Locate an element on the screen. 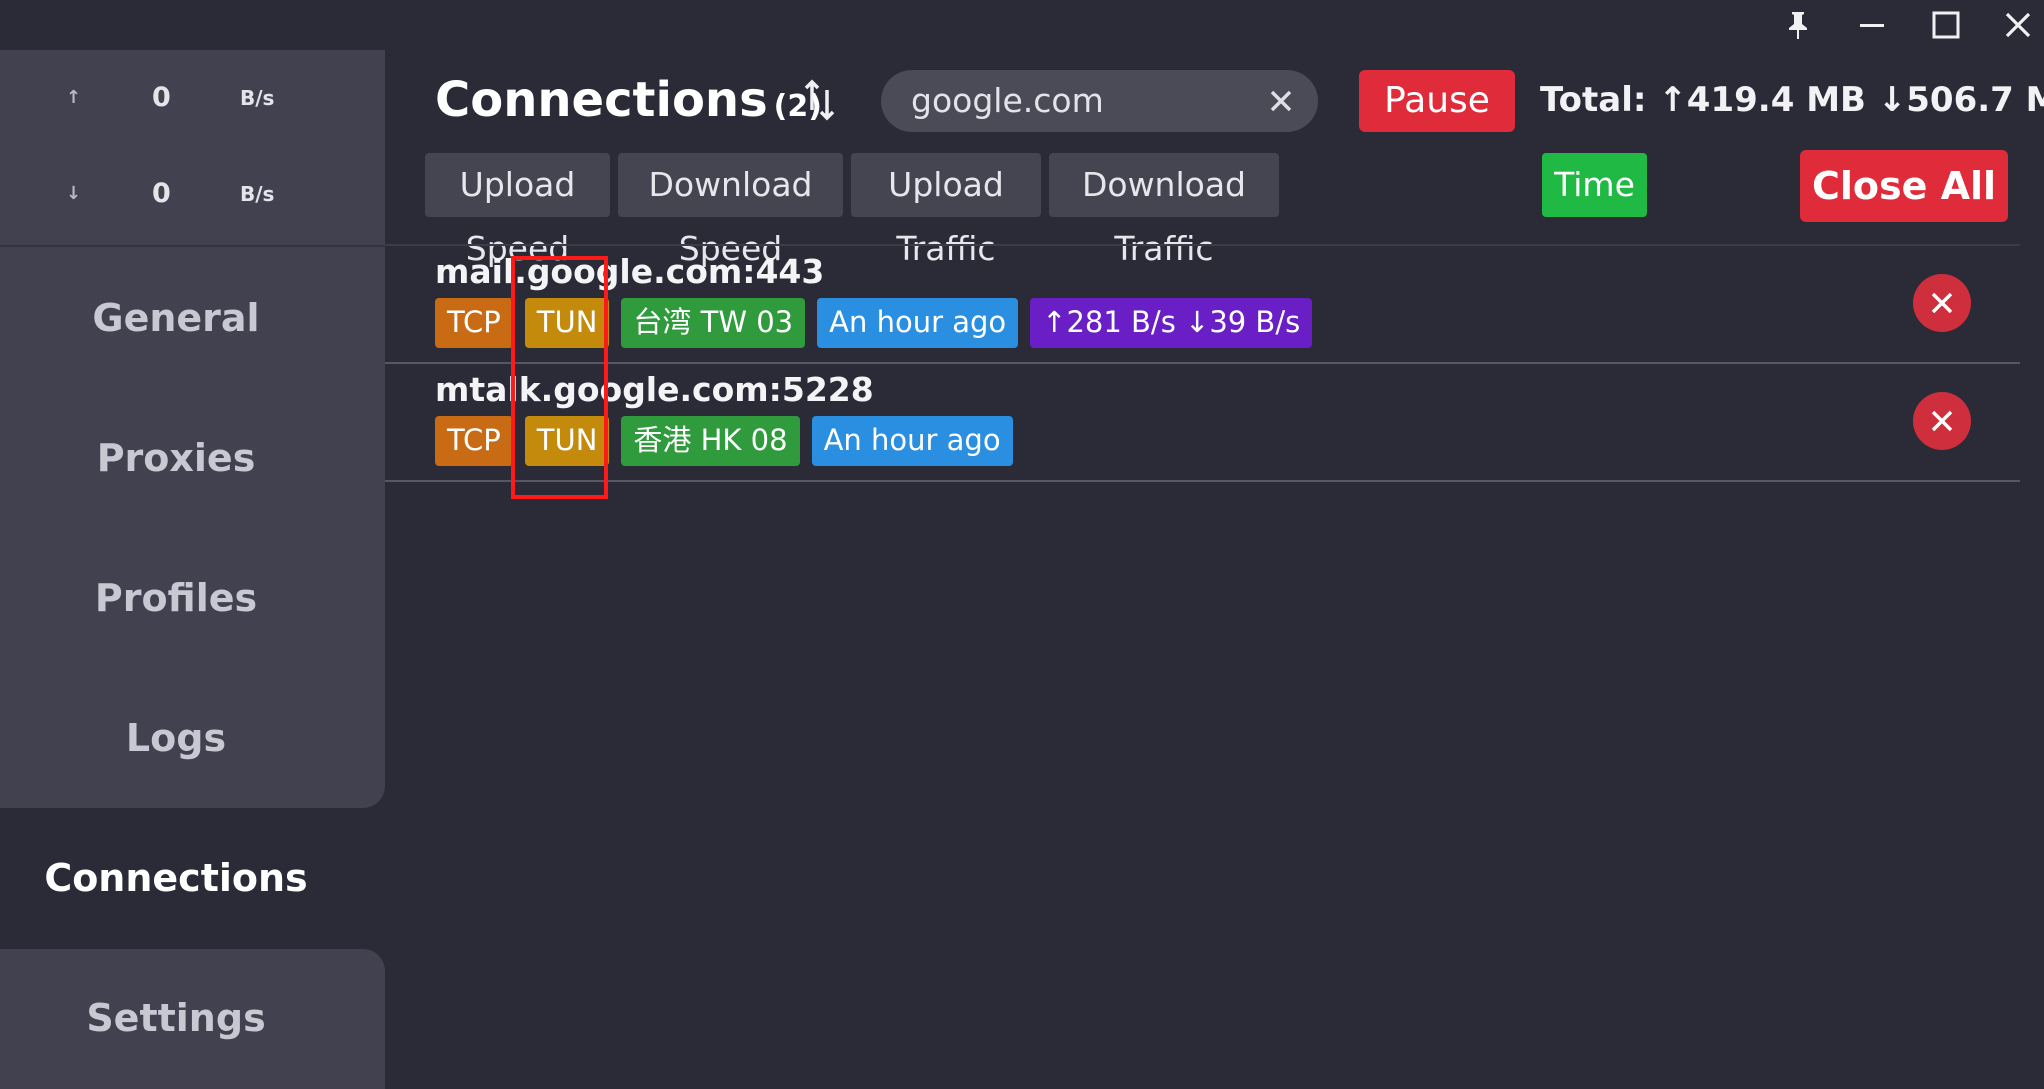 Image resolution: width=2044 pixels, height=1089 pixels. proxy-tag: 香港 HK 08 is located at coordinates (710, 441).